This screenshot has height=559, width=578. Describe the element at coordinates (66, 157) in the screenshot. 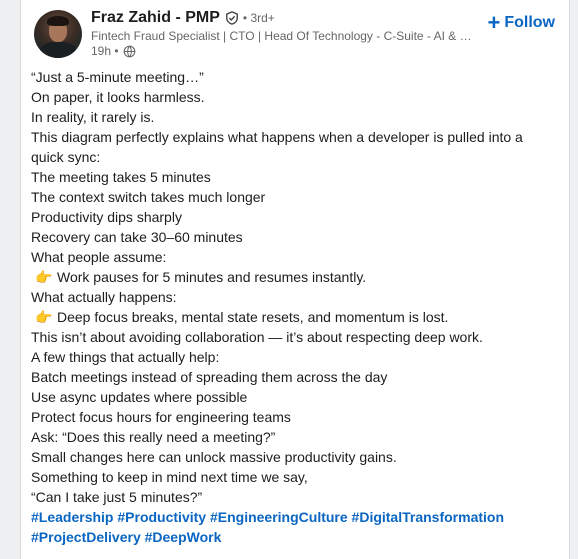

I see `post-line: quick sync:` at that location.